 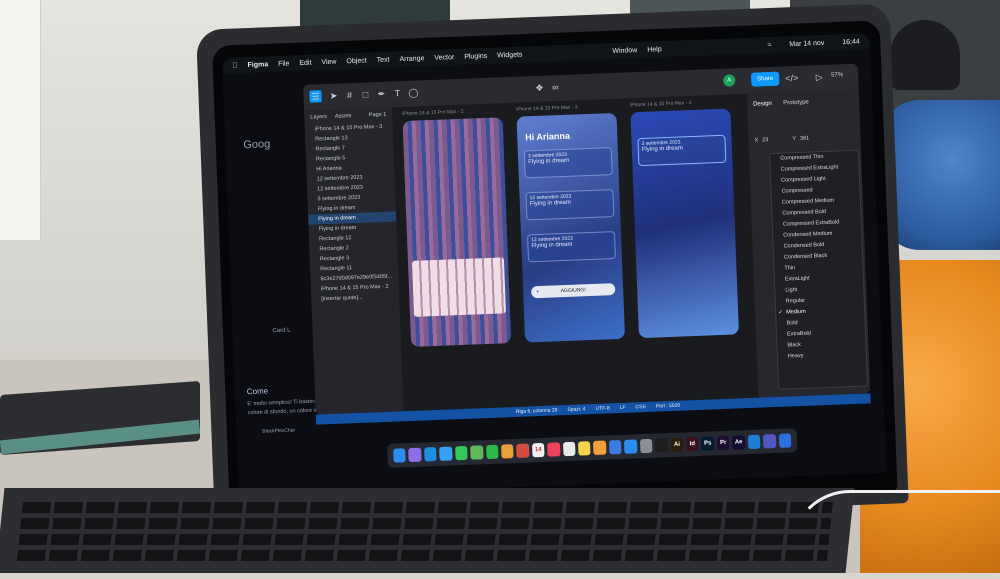 What do you see at coordinates (780, 312) in the screenshot?
I see `check-icon: ✓` at bounding box center [780, 312].